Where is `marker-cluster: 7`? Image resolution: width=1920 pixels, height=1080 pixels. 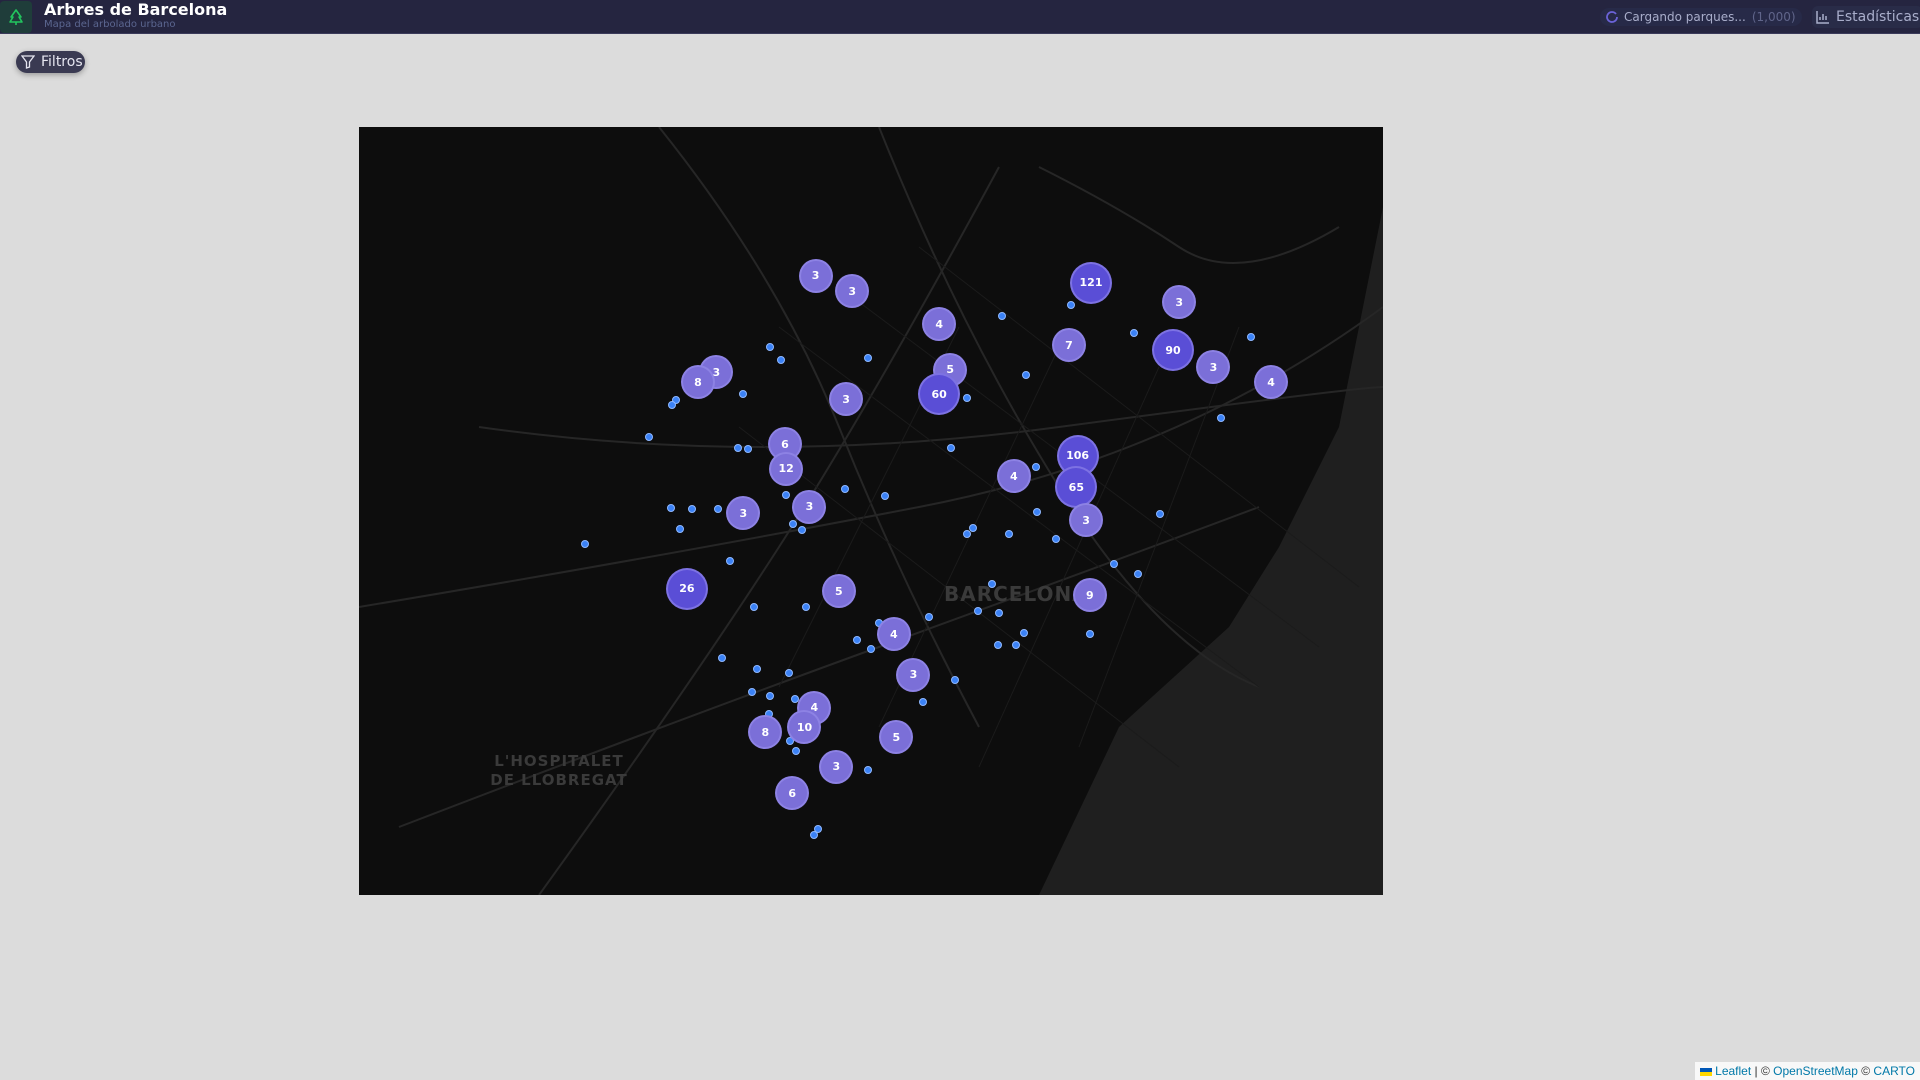 marker-cluster: 7 is located at coordinates (1068, 345).